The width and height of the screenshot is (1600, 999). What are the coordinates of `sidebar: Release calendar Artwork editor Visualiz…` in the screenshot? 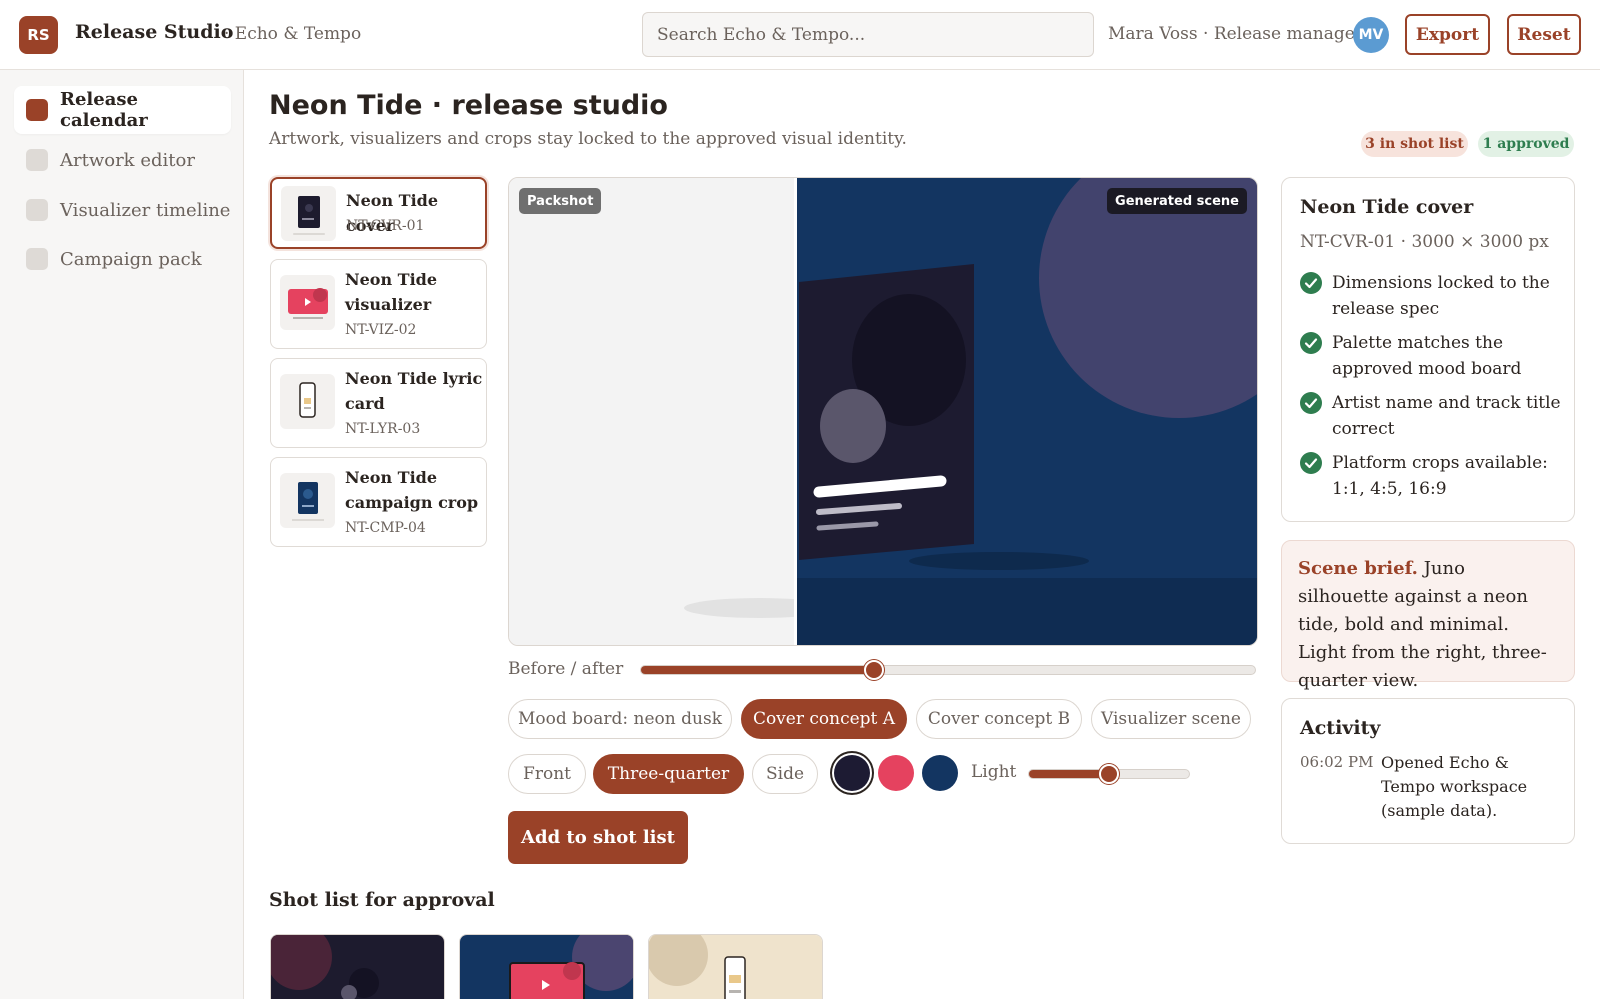 It's located at (122, 534).